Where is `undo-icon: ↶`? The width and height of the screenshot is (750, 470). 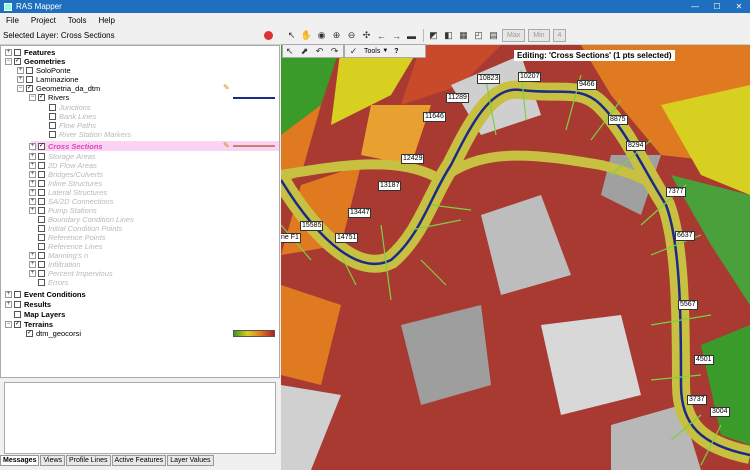
undo-icon: ↶ is located at coordinates (319, 51).